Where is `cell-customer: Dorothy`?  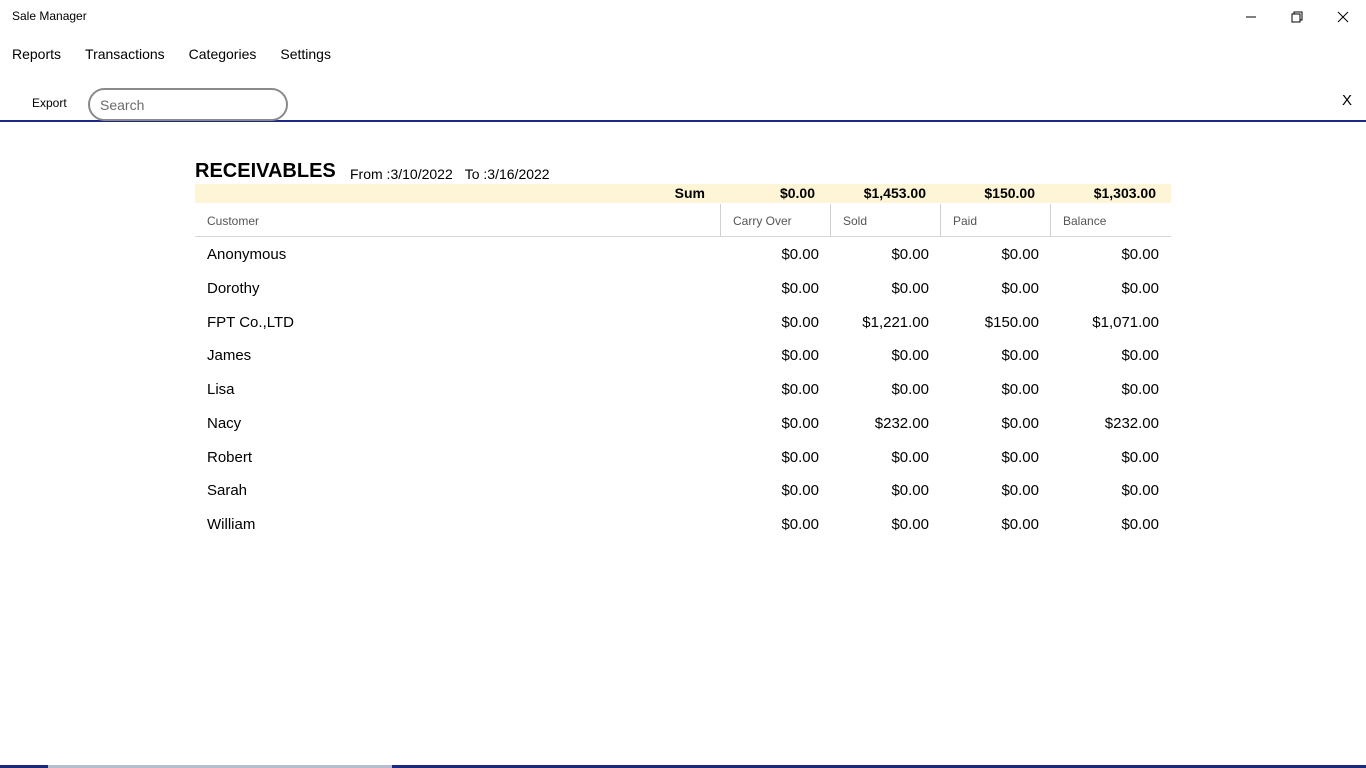 cell-customer: Dorothy is located at coordinates (233, 288).